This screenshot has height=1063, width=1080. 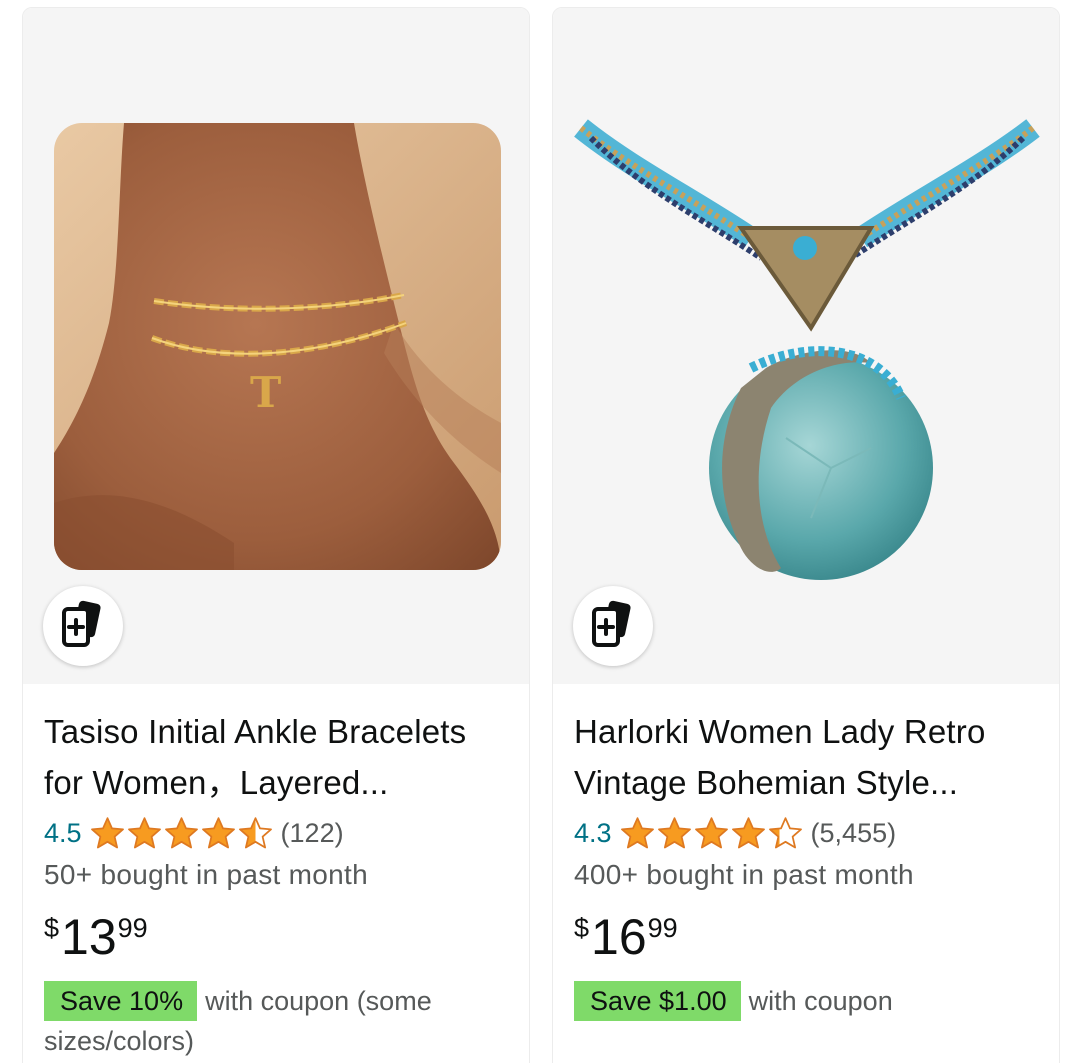 I want to click on coupon-text: with coupon, so click(x=820, y=1001).